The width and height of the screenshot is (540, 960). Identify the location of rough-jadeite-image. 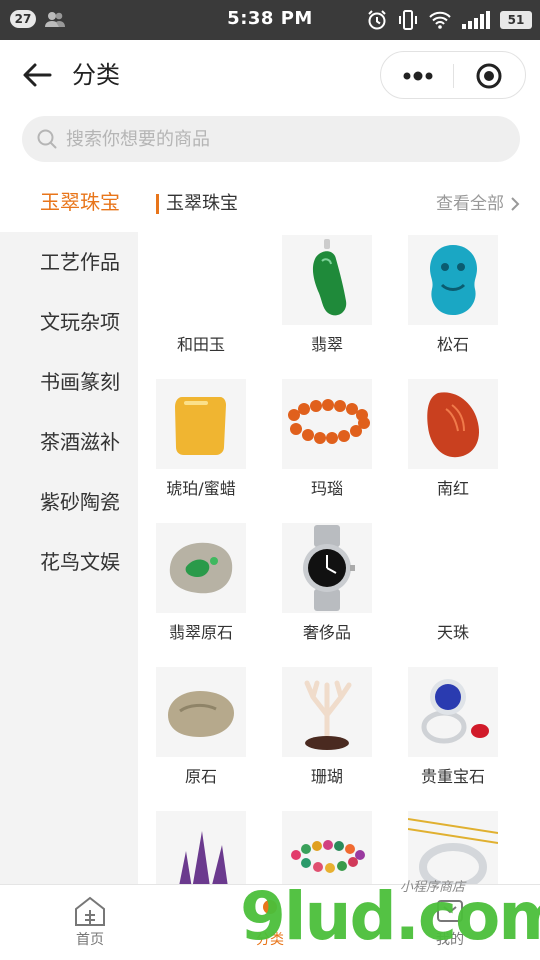
(201, 568).